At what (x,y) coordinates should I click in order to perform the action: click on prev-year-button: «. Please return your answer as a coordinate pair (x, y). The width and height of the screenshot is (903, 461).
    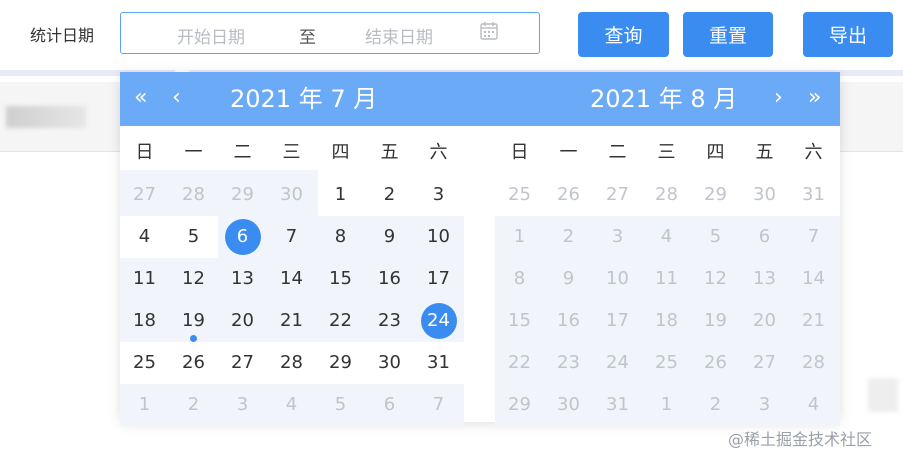
    Looking at the image, I should click on (140, 98).